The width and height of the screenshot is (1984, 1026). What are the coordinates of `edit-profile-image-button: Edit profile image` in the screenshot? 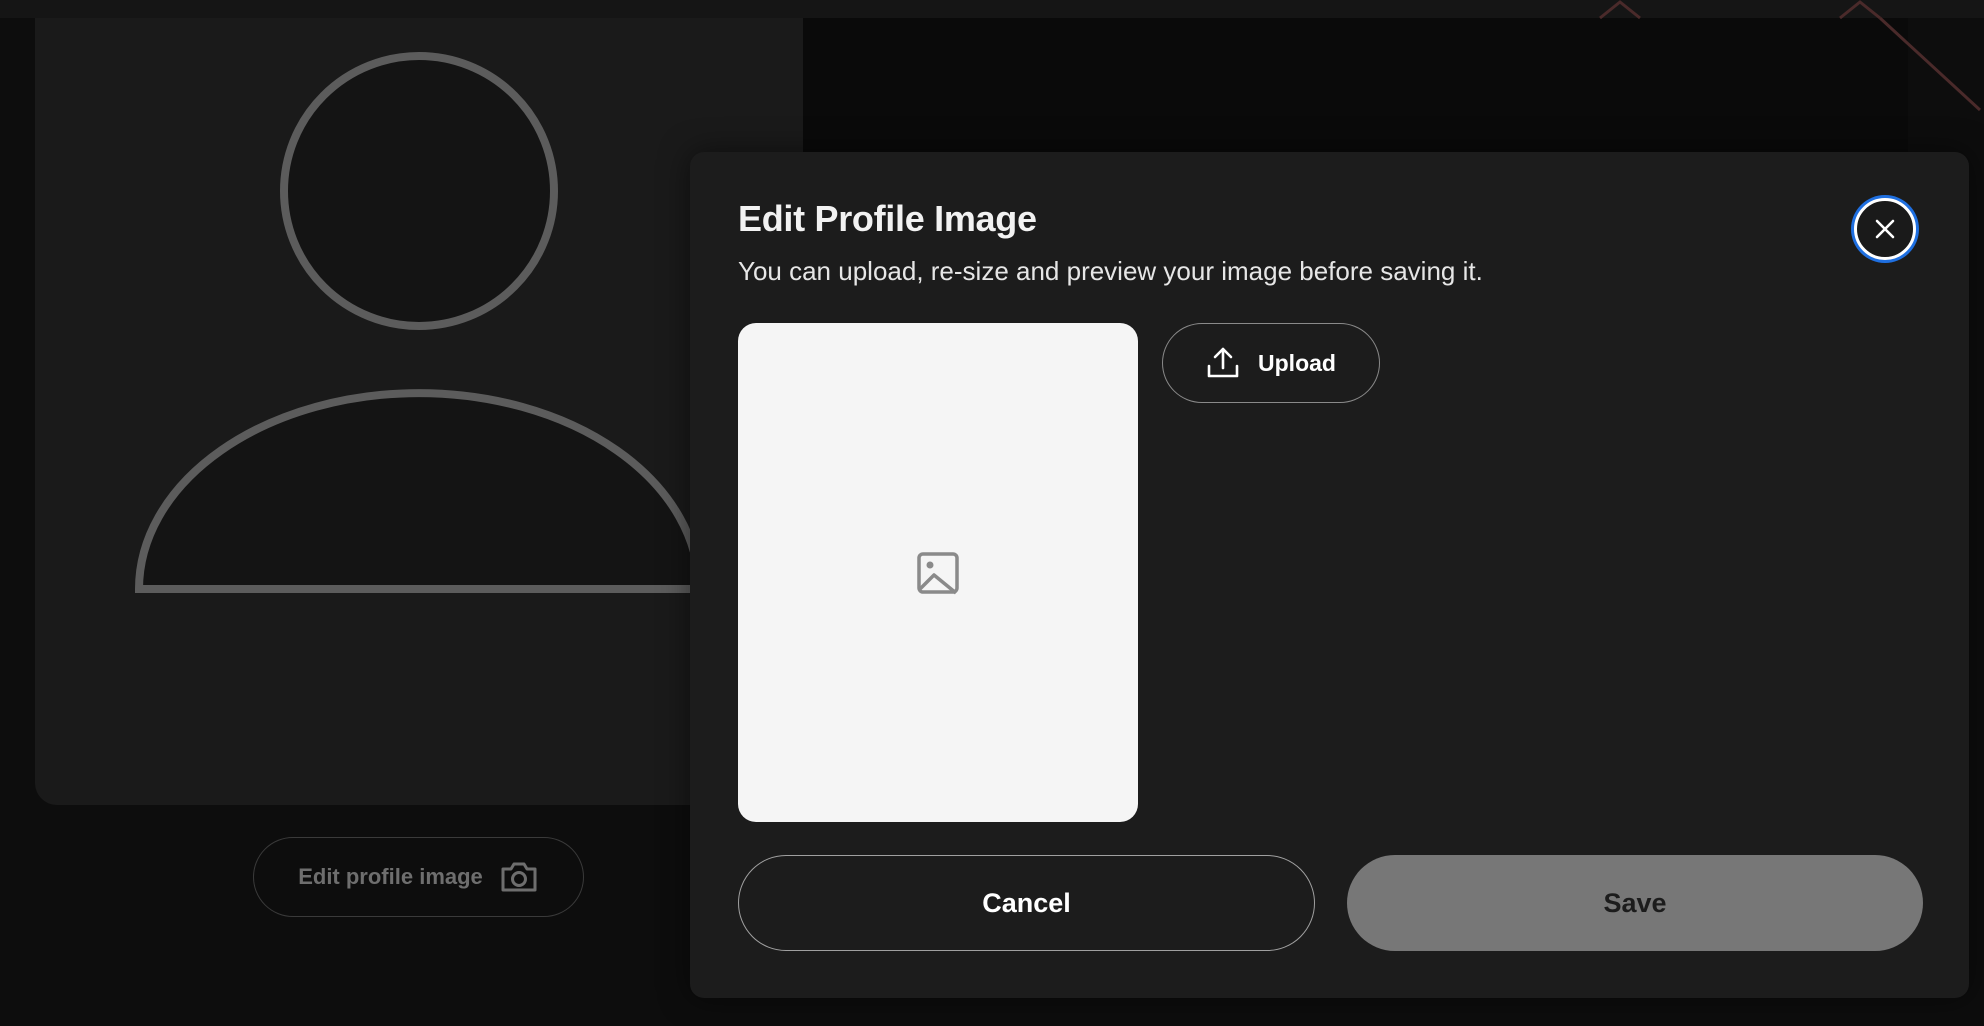 It's located at (418, 877).